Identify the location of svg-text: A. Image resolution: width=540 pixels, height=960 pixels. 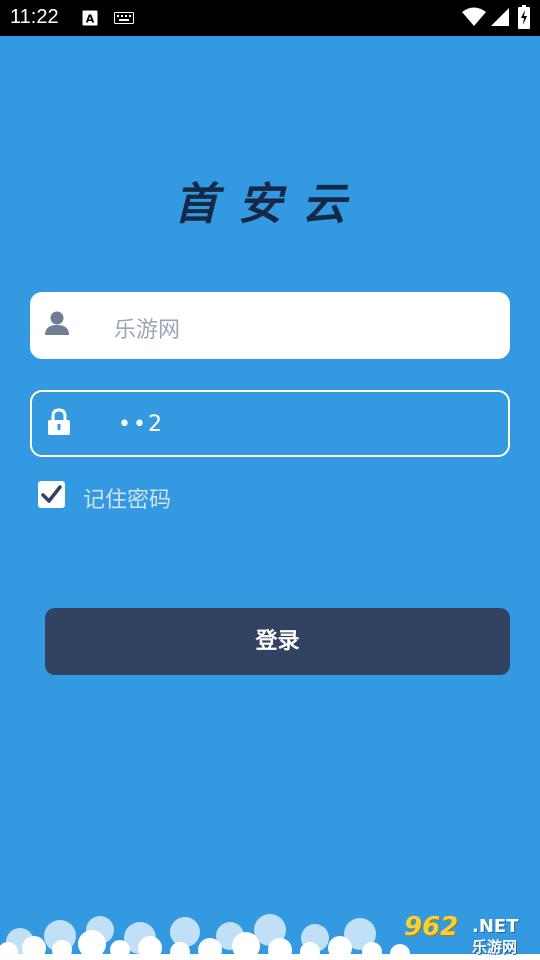
(90, 19).